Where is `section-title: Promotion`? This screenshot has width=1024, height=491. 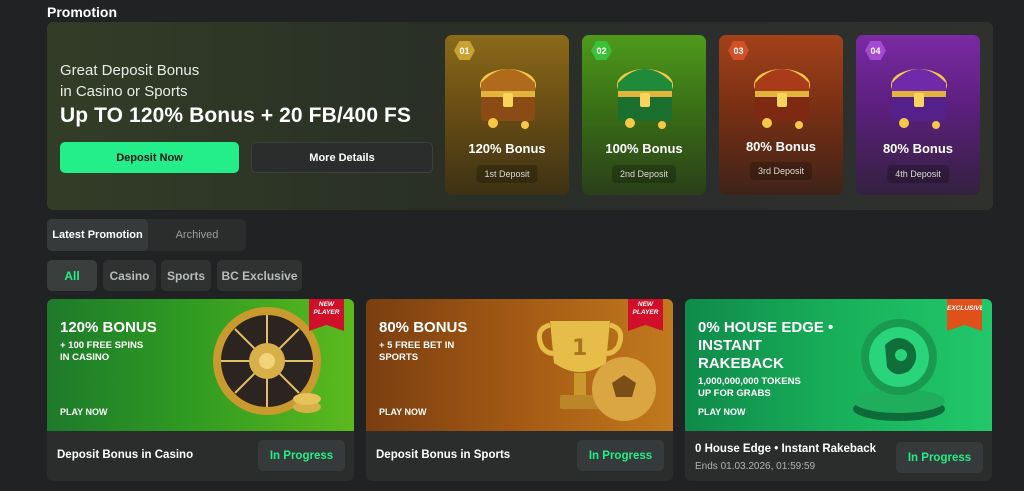
section-title: Promotion is located at coordinates (82, 12).